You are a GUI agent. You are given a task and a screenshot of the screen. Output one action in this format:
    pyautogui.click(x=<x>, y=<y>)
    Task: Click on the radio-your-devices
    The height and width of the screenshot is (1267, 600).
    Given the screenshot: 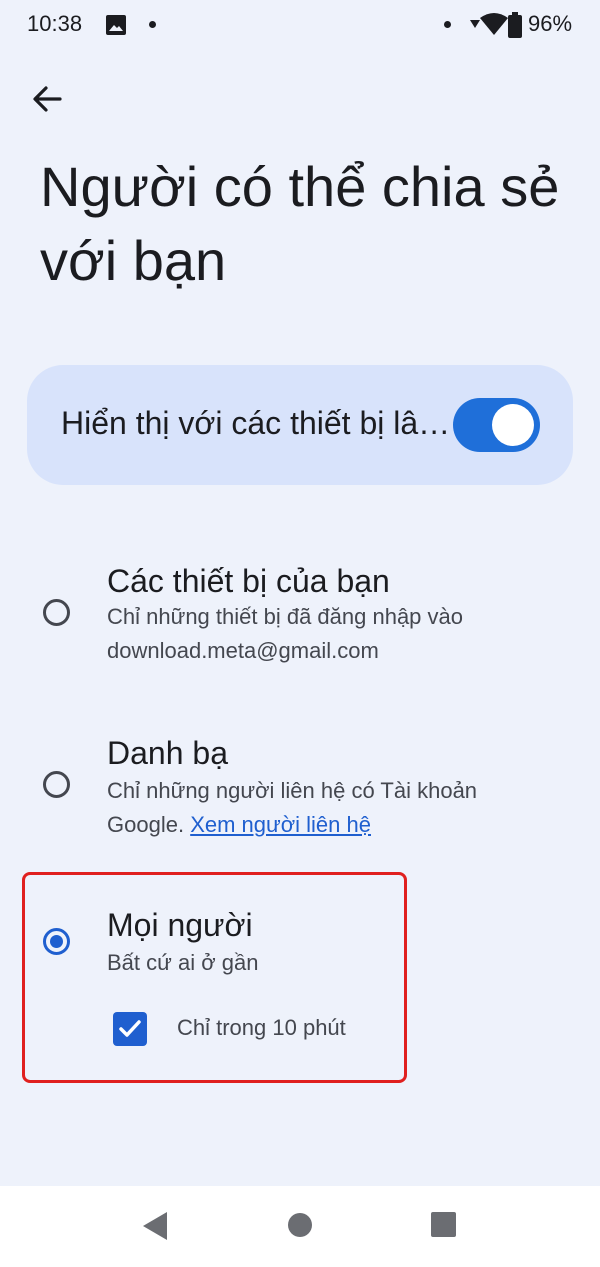 What is the action you would take?
    pyautogui.click(x=56, y=612)
    